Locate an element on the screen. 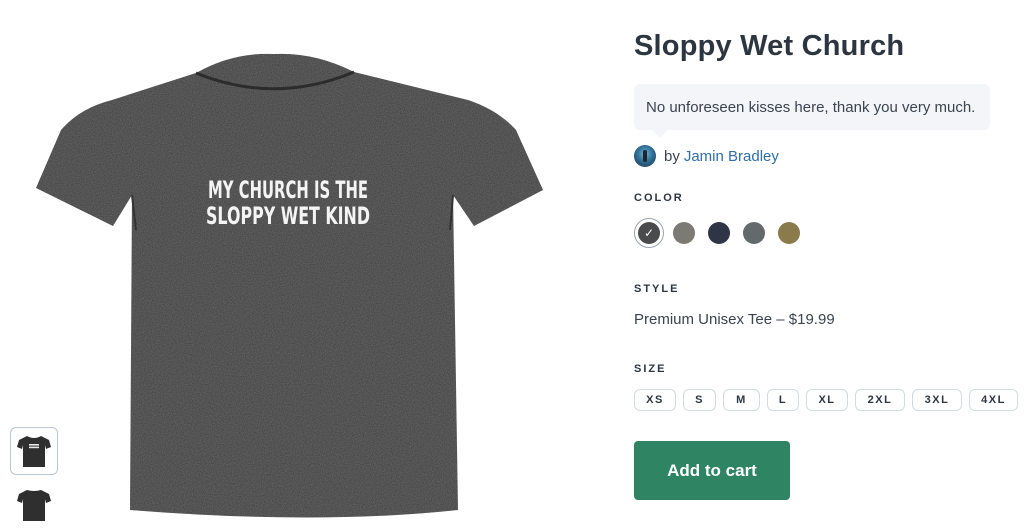  style-select: Premium Unisex Tee – $19.99 is located at coordinates (734, 319).